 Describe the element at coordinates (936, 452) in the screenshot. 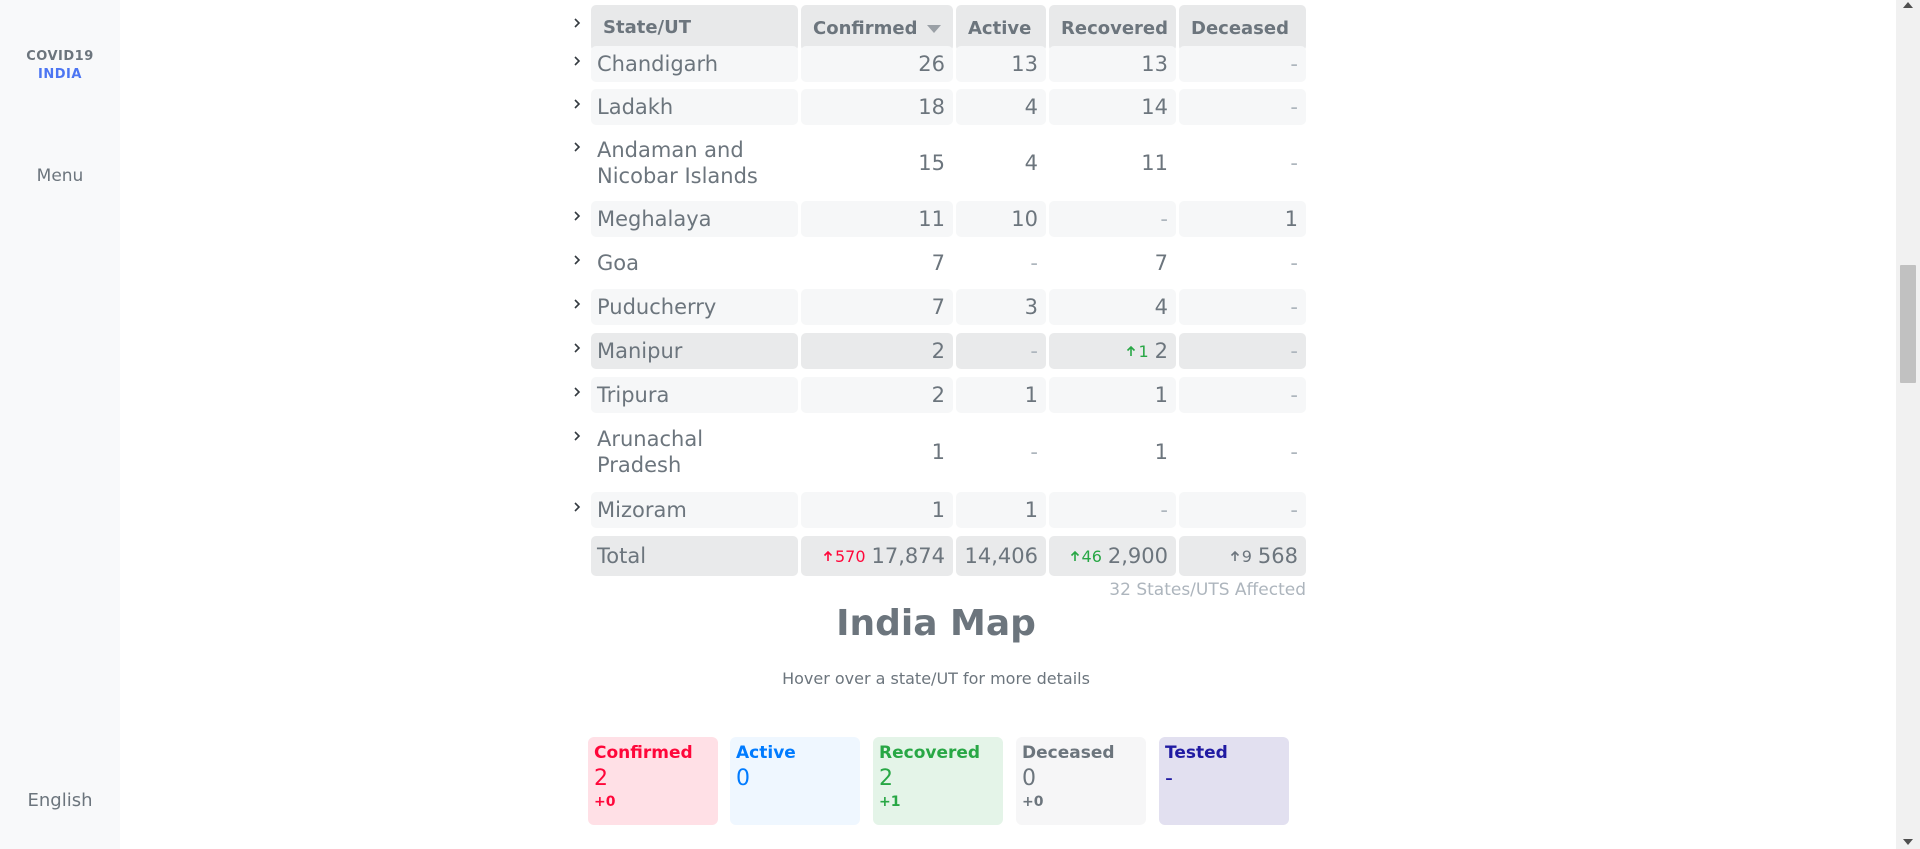

I see `table-row: Arunachal Pradesh 1 - 1 -` at that location.